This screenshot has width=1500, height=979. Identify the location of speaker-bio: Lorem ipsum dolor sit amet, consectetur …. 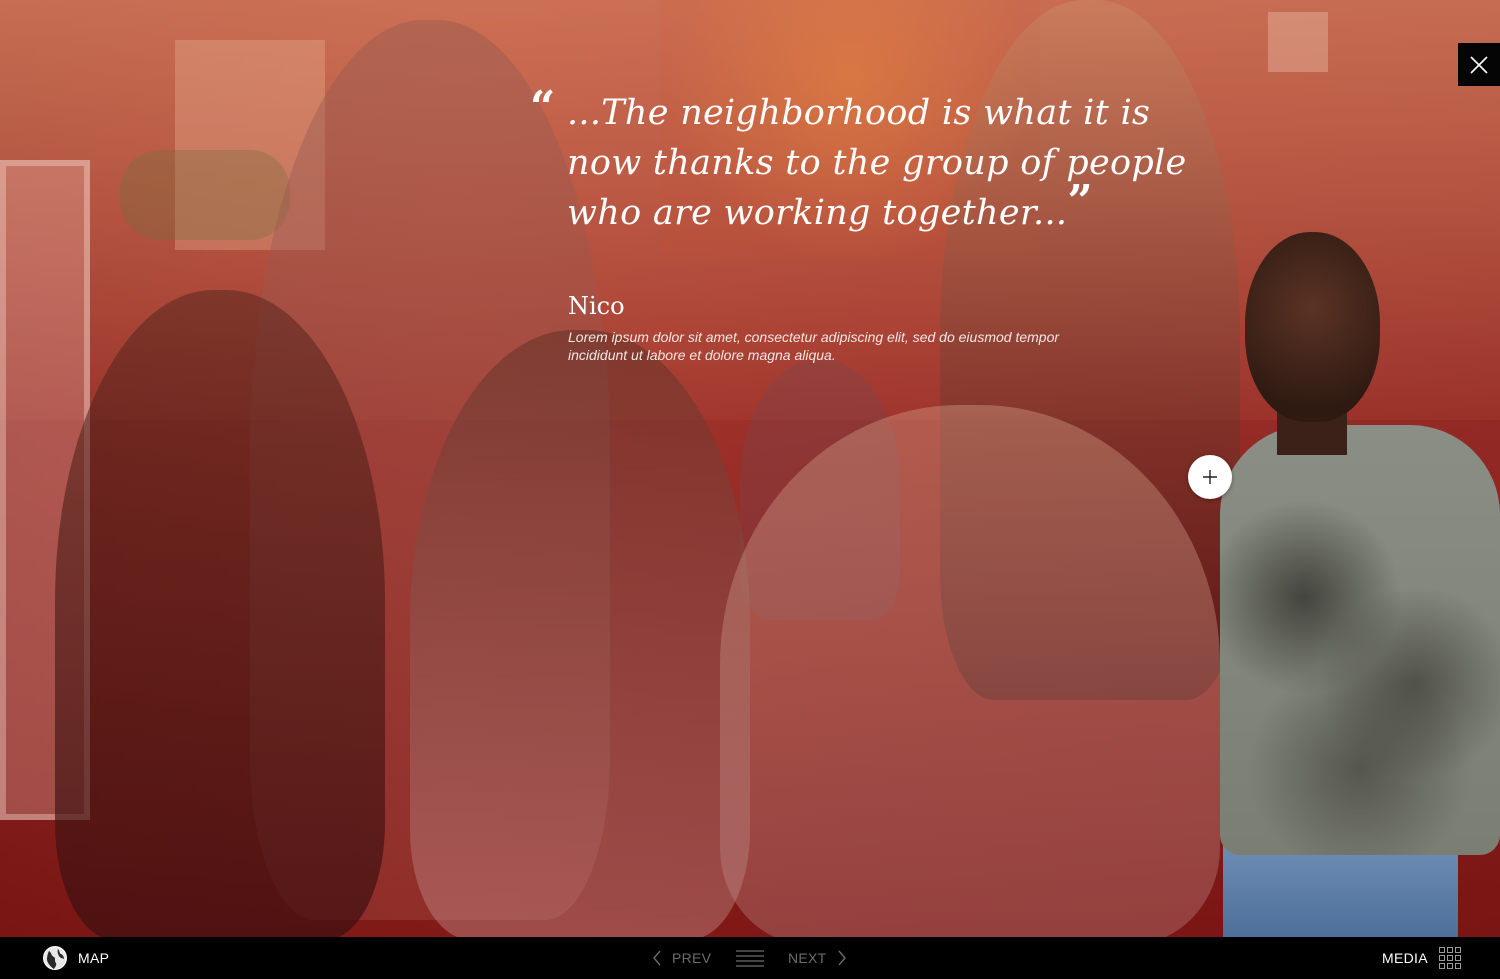
(814, 346).